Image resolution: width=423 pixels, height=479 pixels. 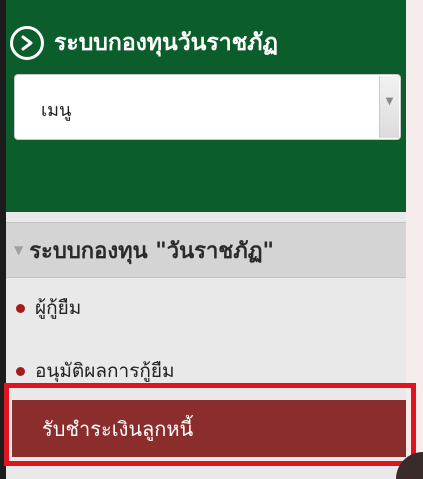 What do you see at coordinates (19, 250) in the screenshot?
I see `collapse-triangle-icon: ▼` at bounding box center [19, 250].